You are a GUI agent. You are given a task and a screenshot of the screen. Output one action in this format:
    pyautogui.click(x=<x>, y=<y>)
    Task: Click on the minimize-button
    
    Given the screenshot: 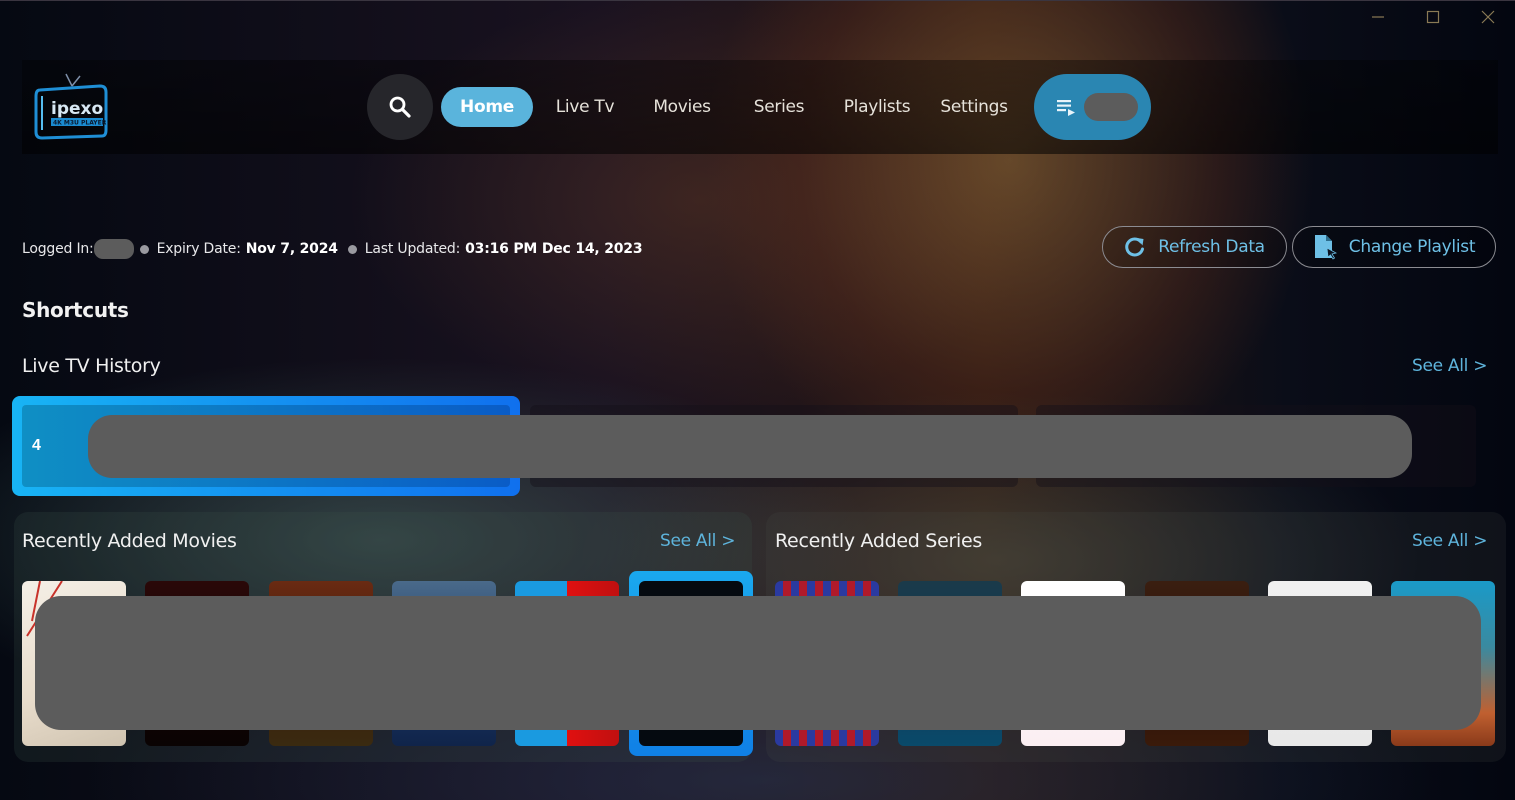 What is the action you would take?
    pyautogui.click(x=1377, y=17)
    